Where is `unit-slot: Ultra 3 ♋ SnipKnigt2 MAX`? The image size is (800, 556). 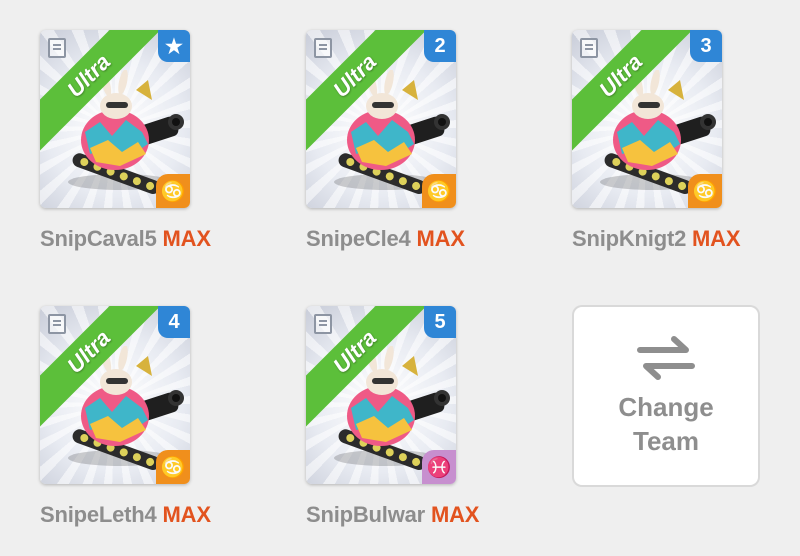 unit-slot: Ultra 3 ♋ SnipKnigt2 MAX is located at coordinates (682, 155).